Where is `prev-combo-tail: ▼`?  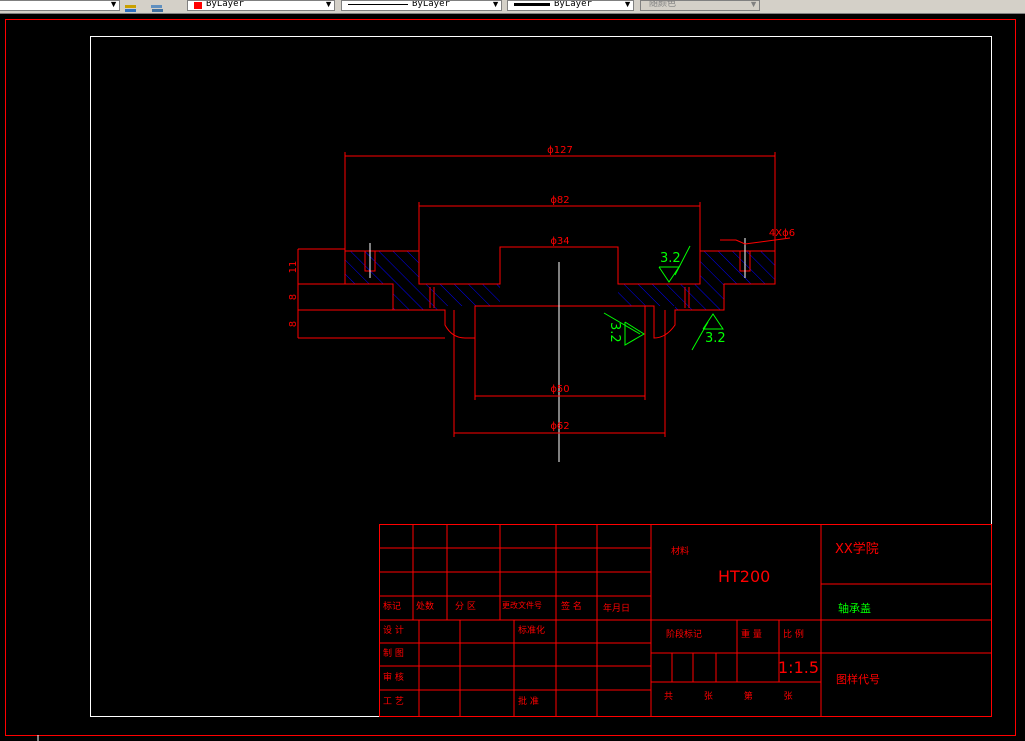
prev-combo-tail: ▼ is located at coordinates (60, 5).